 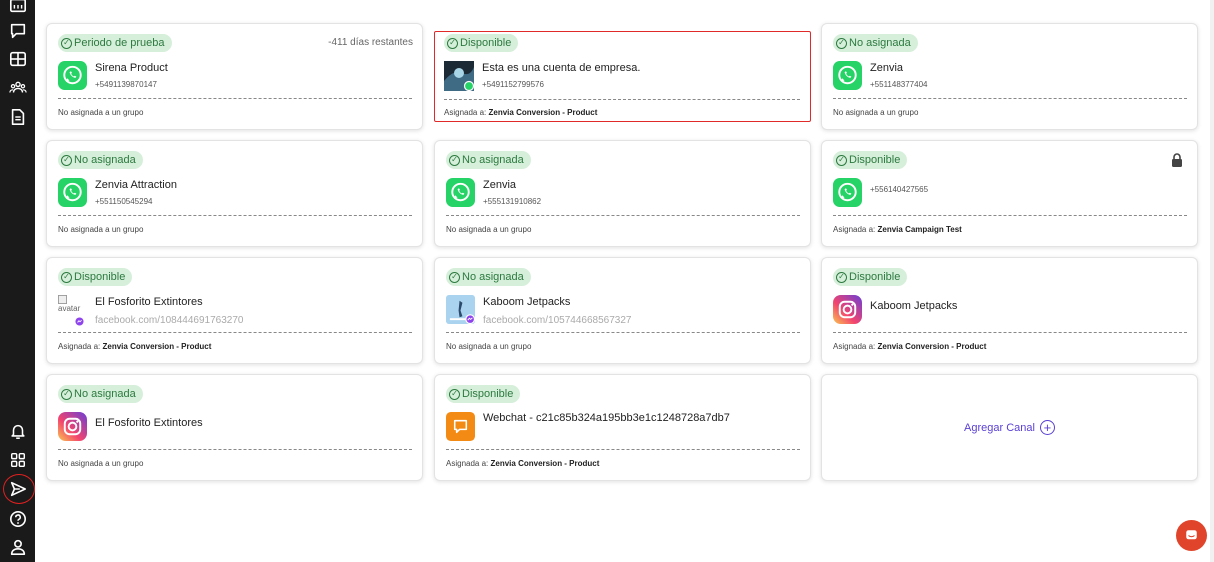 What do you see at coordinates (18, 117) in the screenshot?
I see `document-icon` at bounding box center [18, 117].